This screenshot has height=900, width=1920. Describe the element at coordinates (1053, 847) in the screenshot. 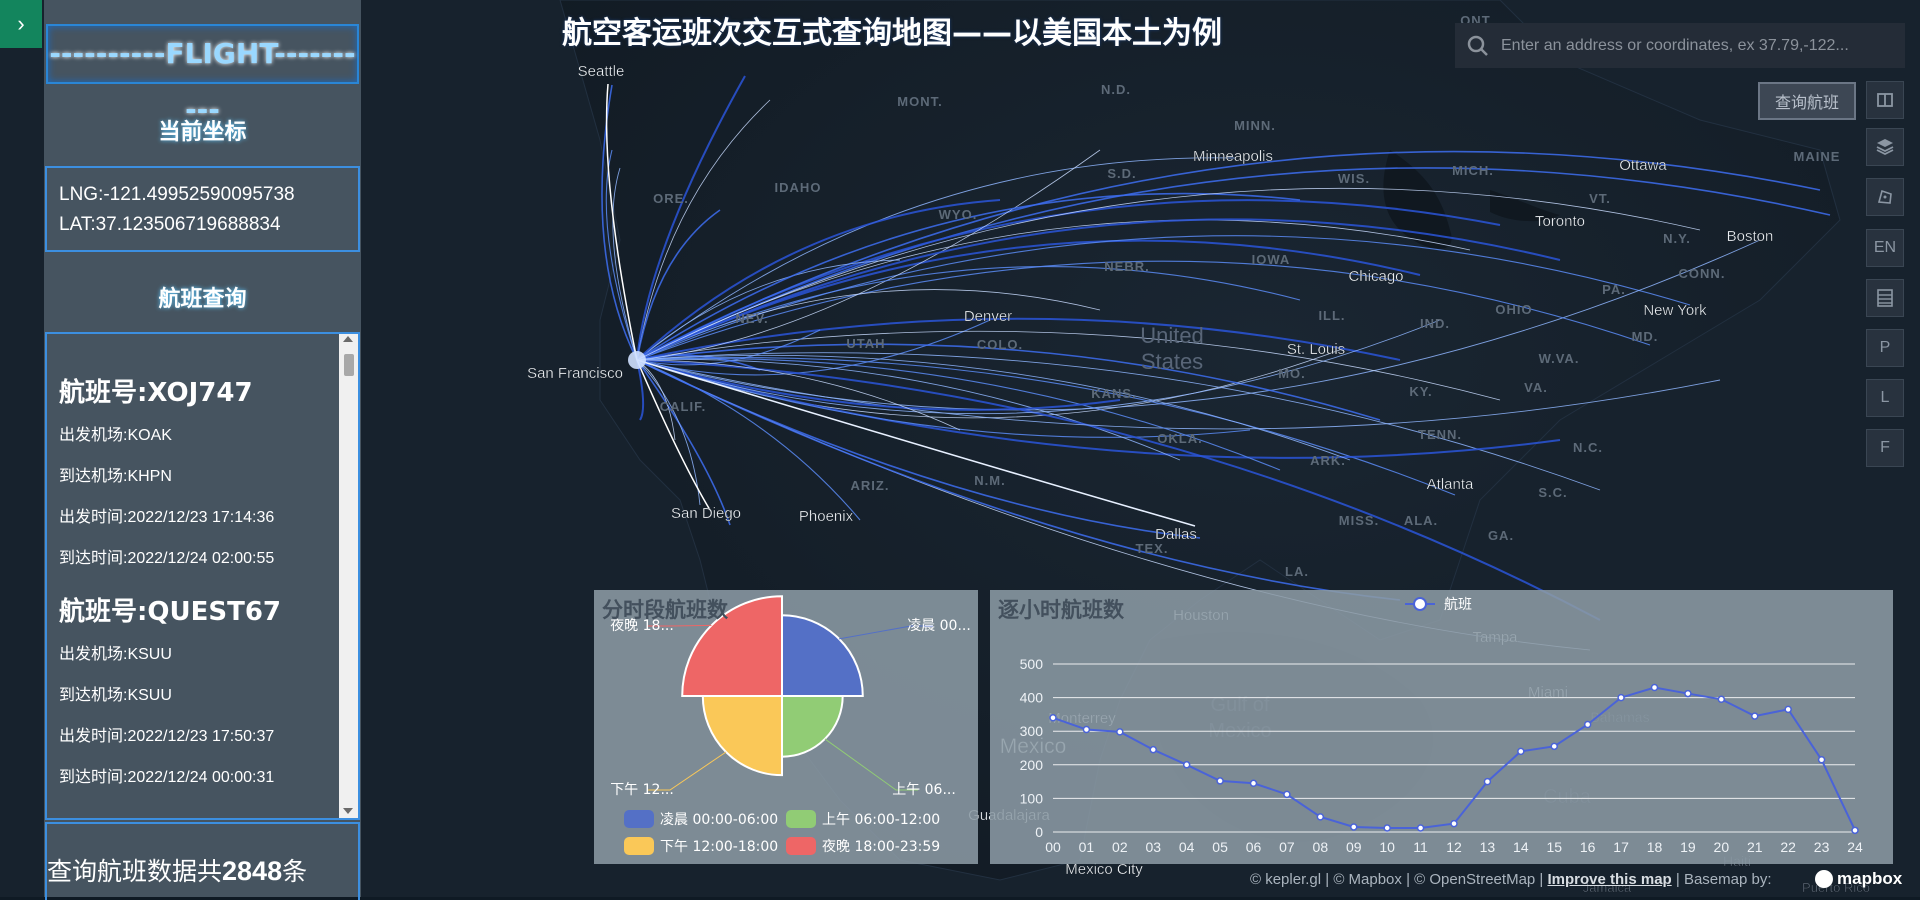

I see `x-tick-label: 00` at that location.